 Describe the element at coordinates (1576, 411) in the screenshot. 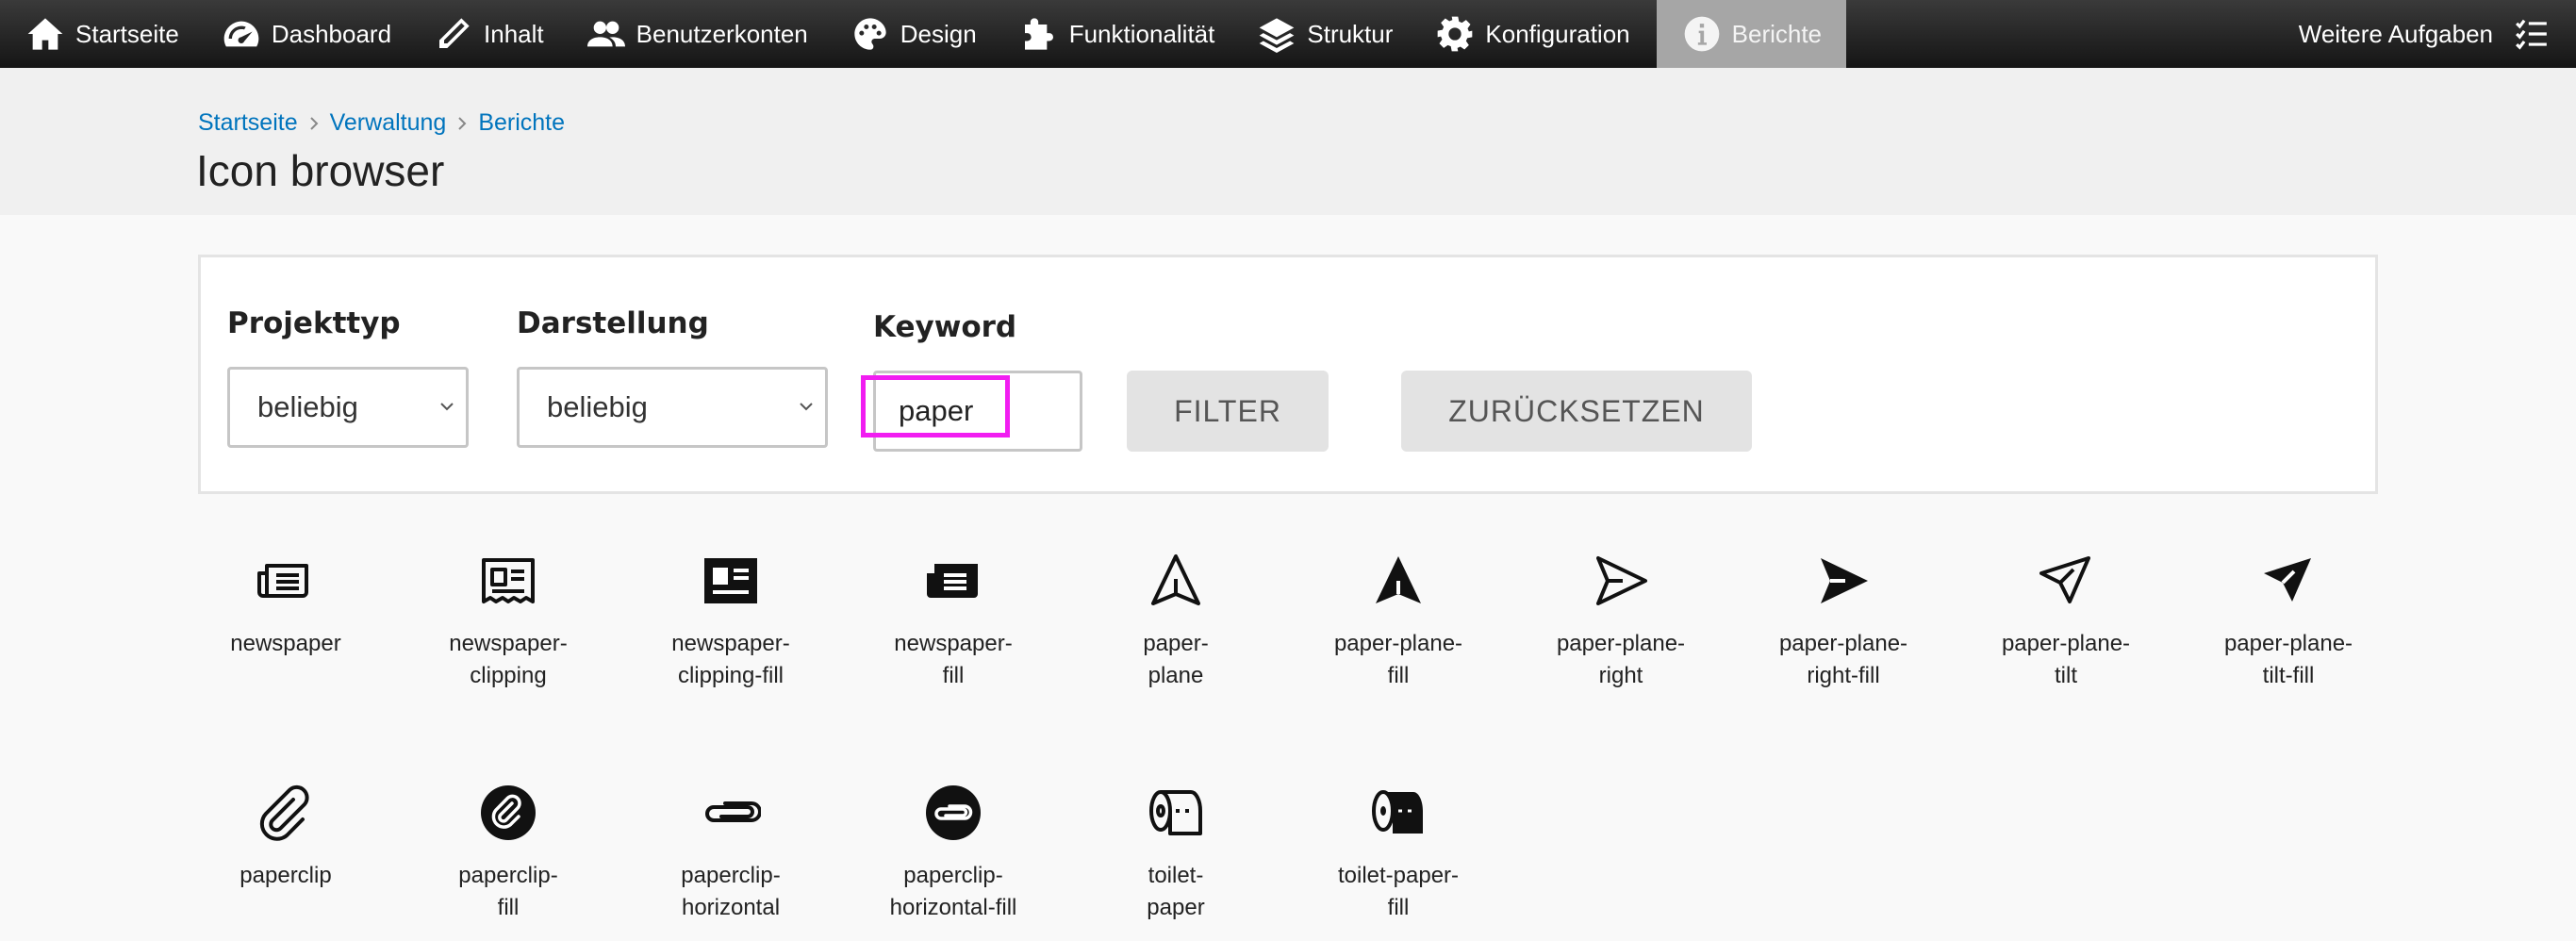

I see `reset-button: ZURÜCKSETZEN` at that location.